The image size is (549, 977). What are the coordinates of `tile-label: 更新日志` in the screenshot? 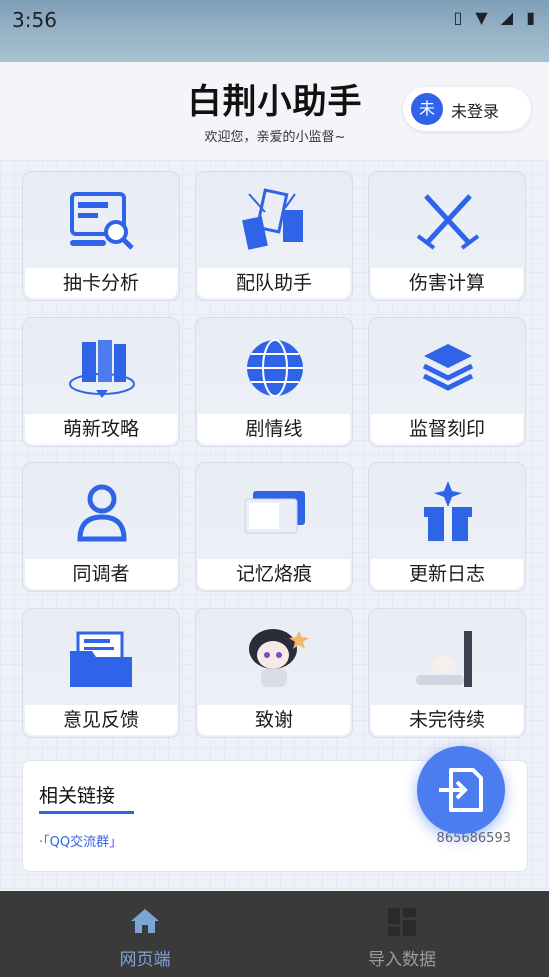 It's located at (447, 574).